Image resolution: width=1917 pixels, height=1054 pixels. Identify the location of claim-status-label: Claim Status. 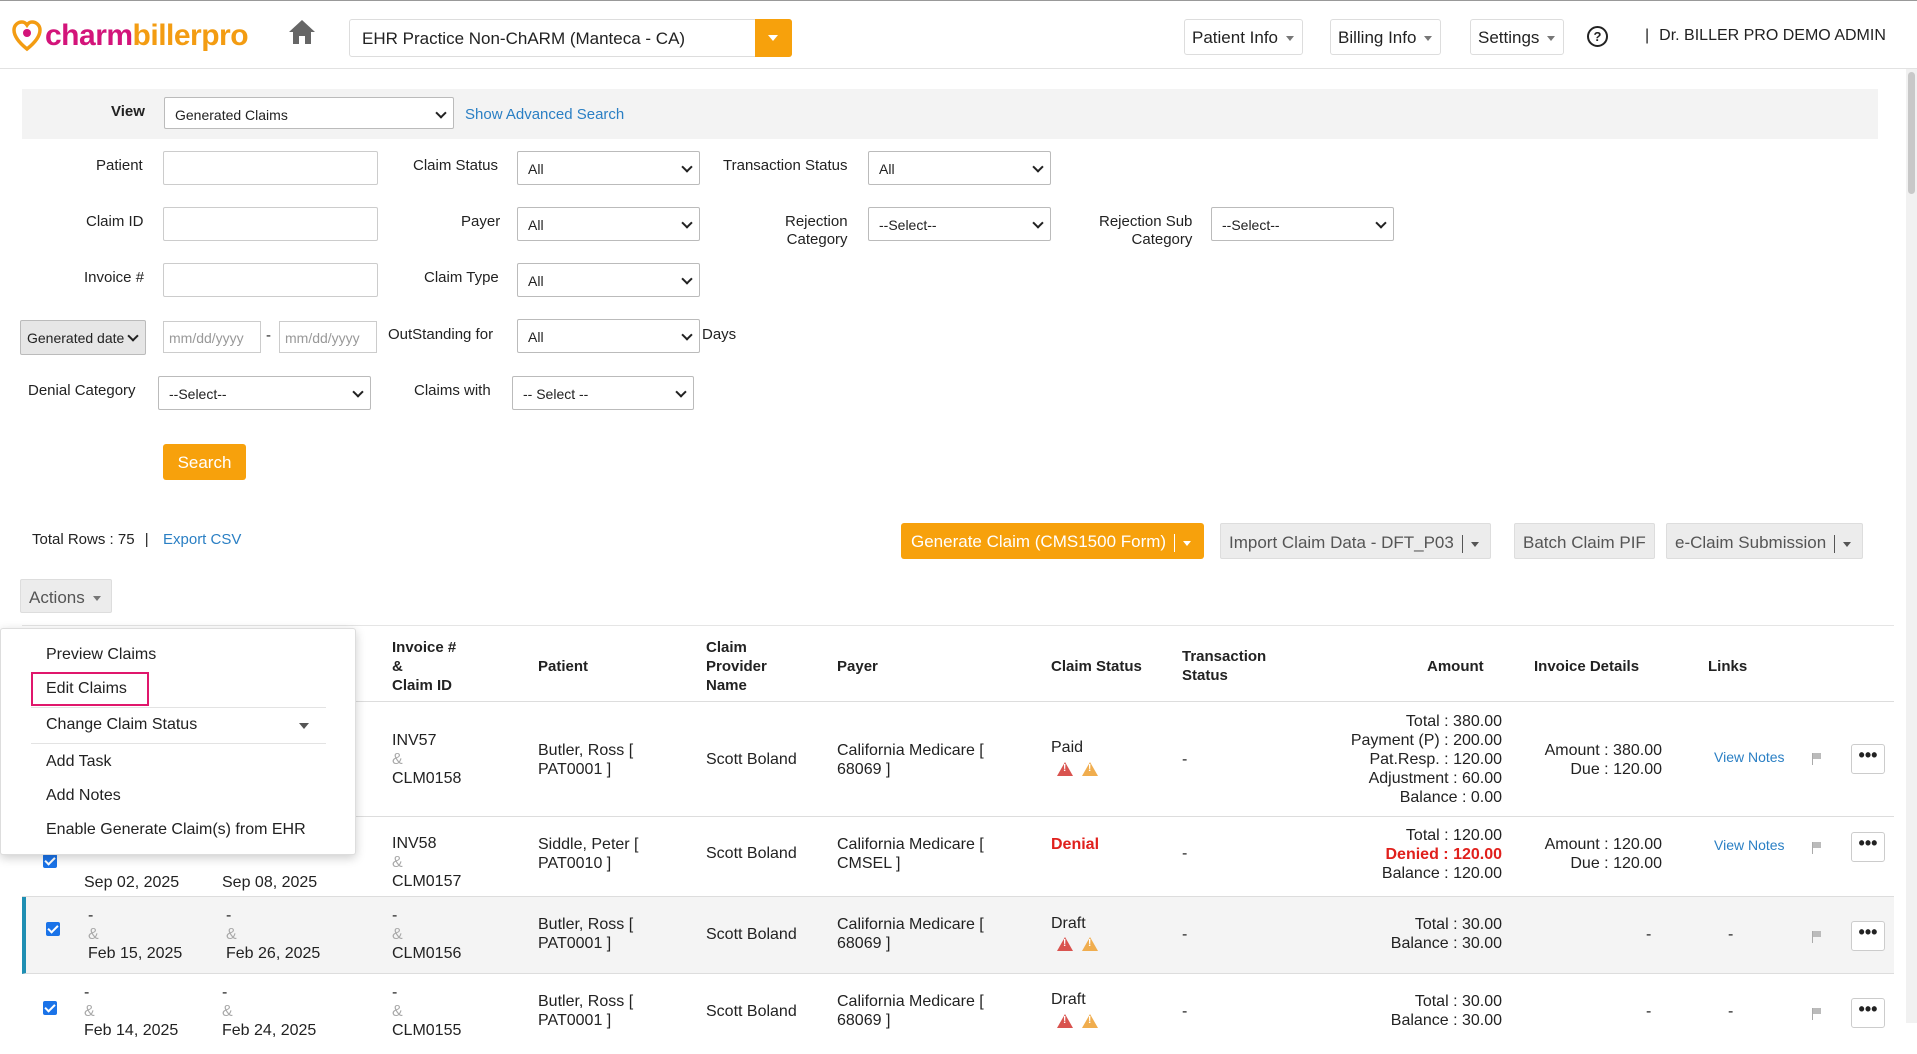
(456, 165).